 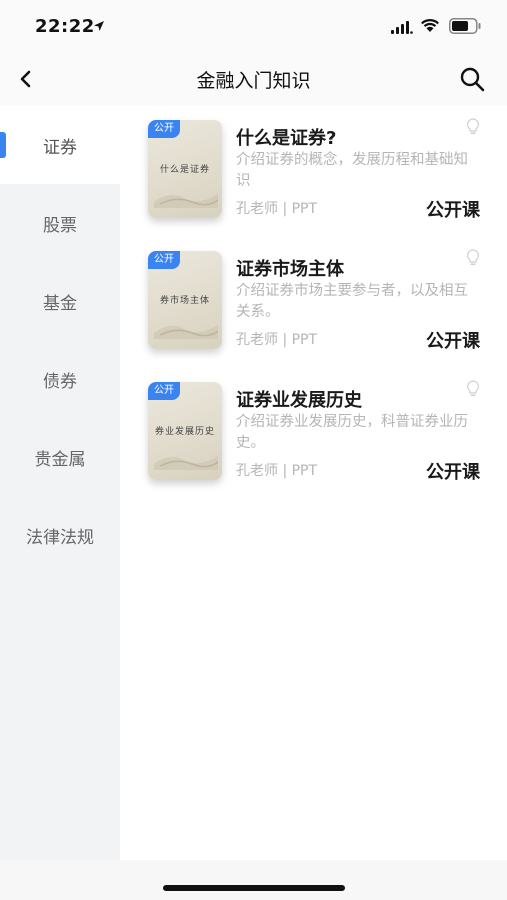 I want to click on sidebar-item-label: 基金, so click(x=60, y=303).